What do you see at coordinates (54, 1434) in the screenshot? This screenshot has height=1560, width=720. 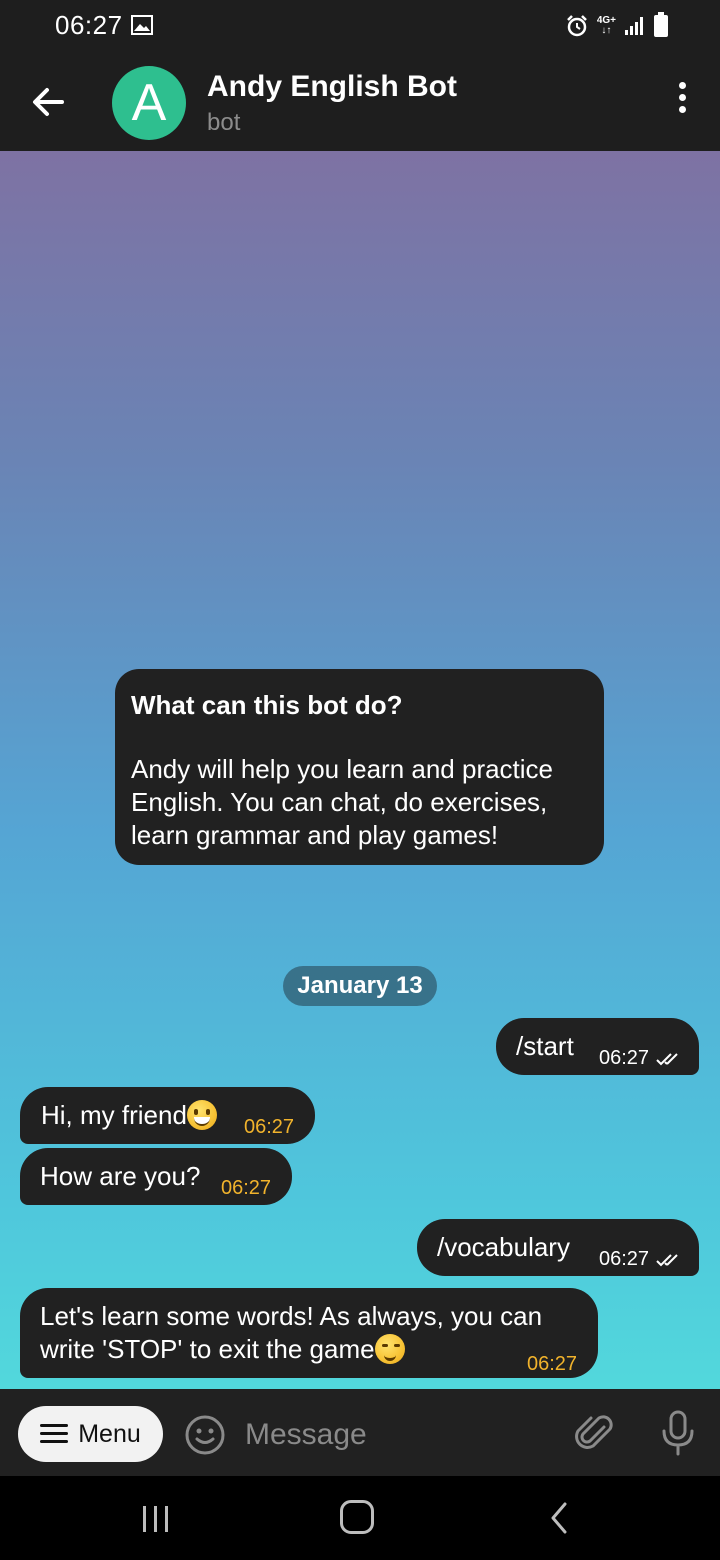 I see `hamburger-icon` at bounding box center [54, 1434].